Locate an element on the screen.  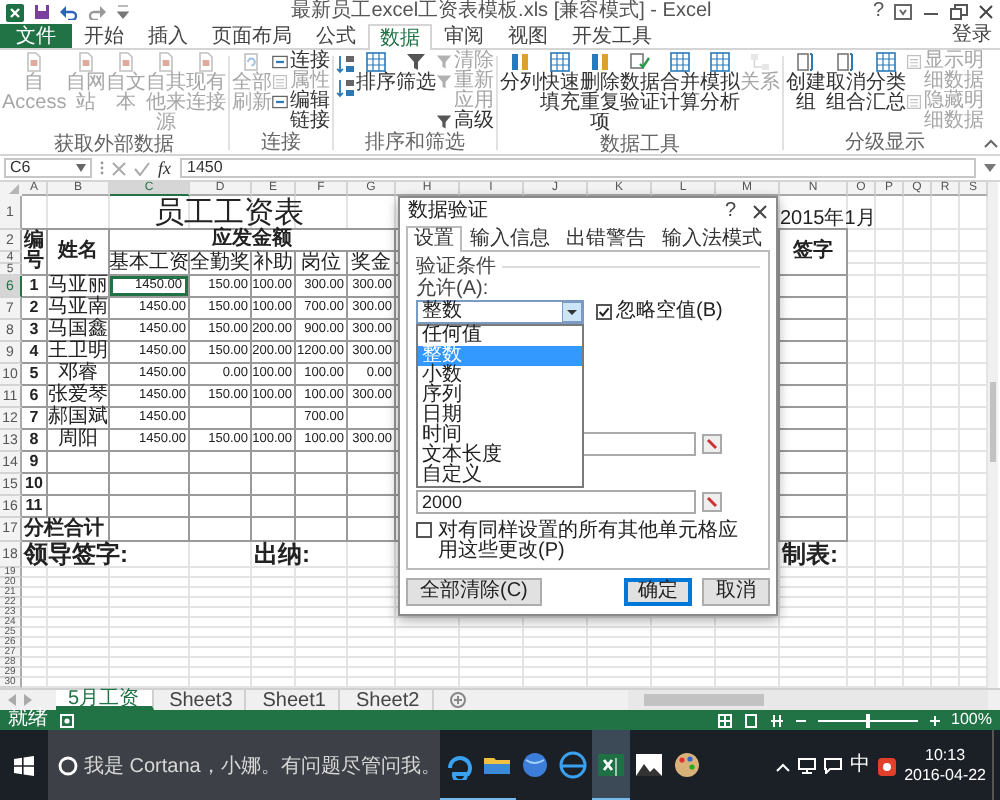
section-label: 验证条件 is located at coordinates (456, 267).